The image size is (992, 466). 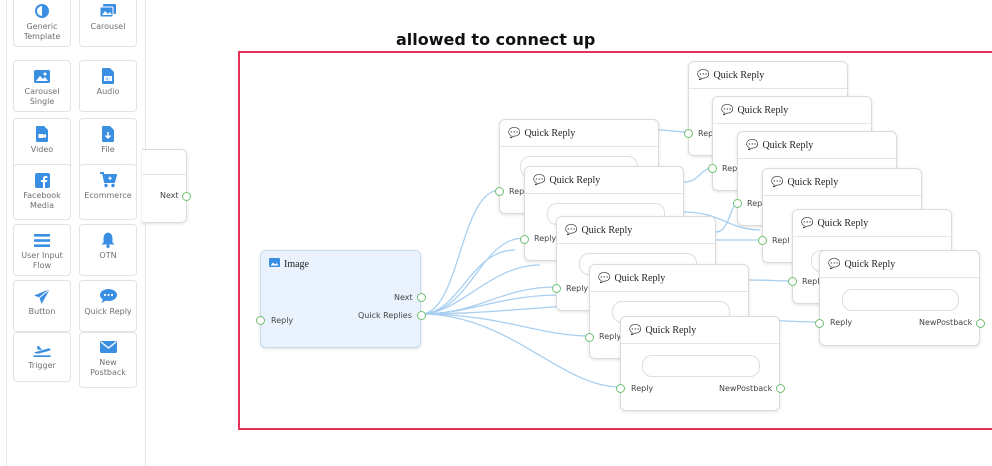 What do you see at coordinates (274, 264) in the screenshot?
I see `image-icon` at bounding box center [274, 264].